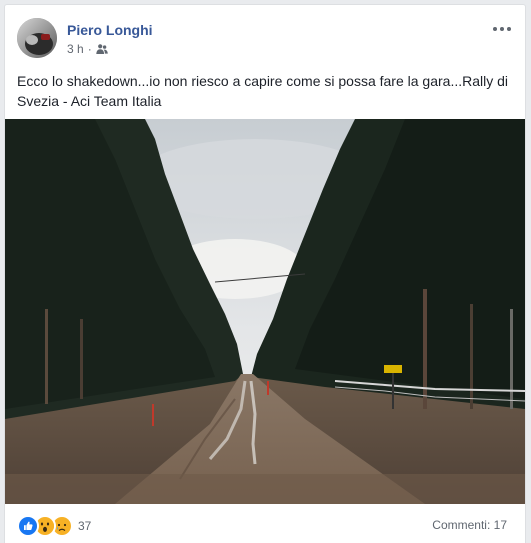 The image size is (531, 543). Describe the element at coordinates (265, 36) in the screenshot. I see `post-header: Piero Longhi 3 h ·` at that location.